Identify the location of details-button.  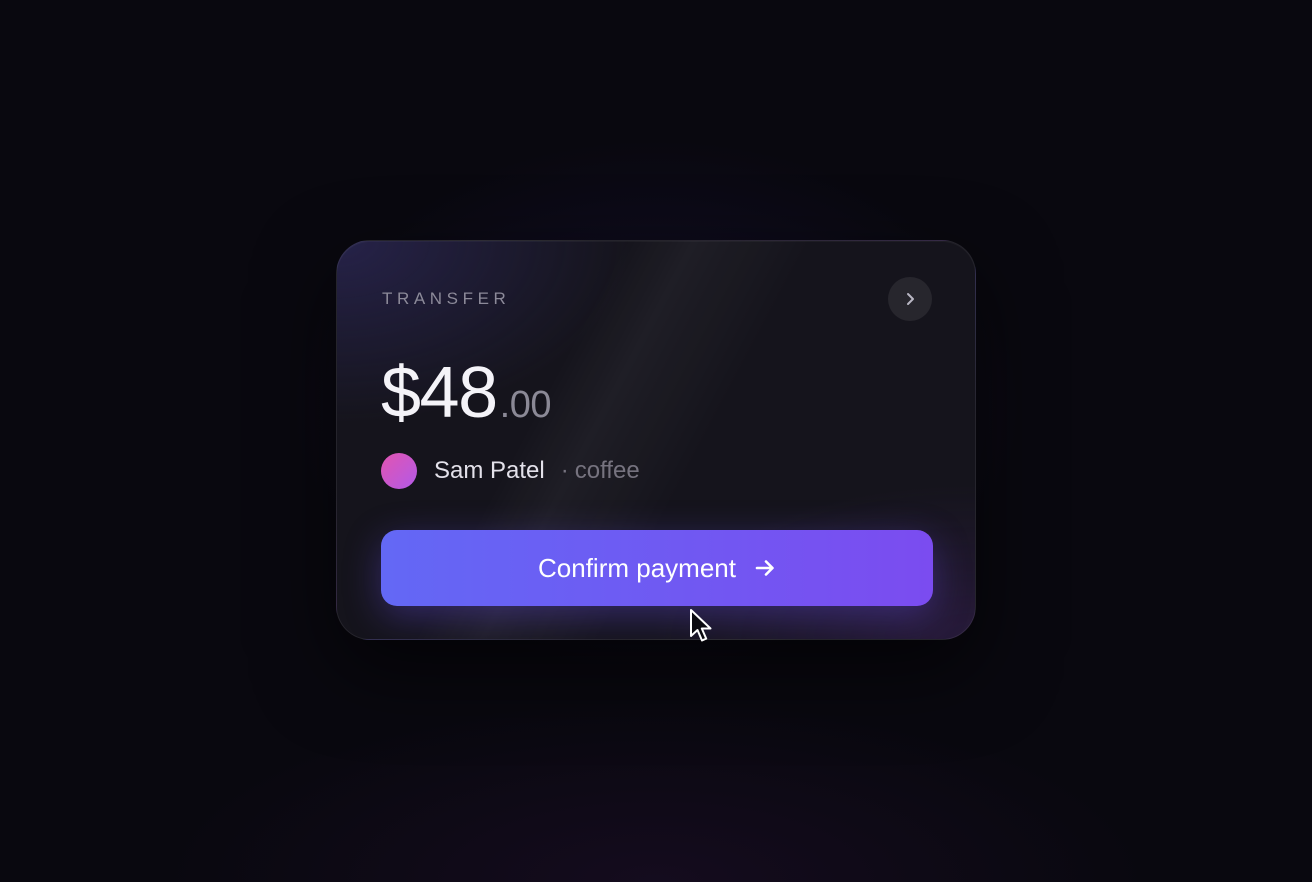
(910, 299).